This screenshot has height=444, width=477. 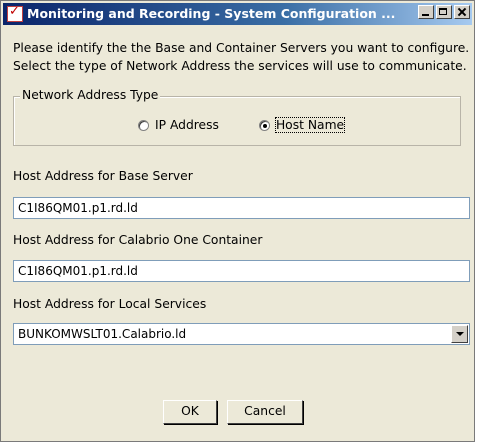 What do you see at coordinates (310, 125) in the screenshot?
I see `host-name-label: Host Name` at bounding box center [310, 125].